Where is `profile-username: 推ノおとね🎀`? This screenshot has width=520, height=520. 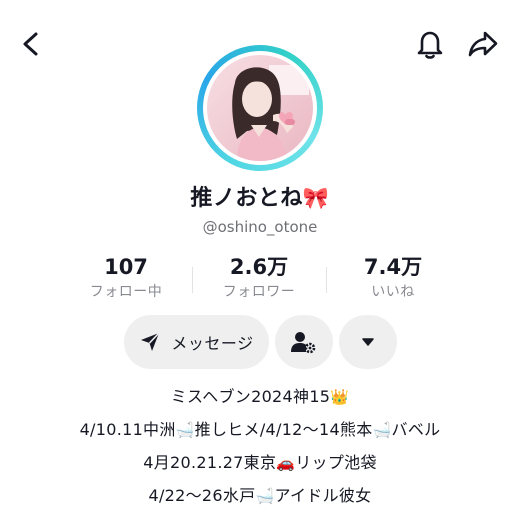 profile-username: 推ノおとね🎀 is located at coordinates (260, 196).